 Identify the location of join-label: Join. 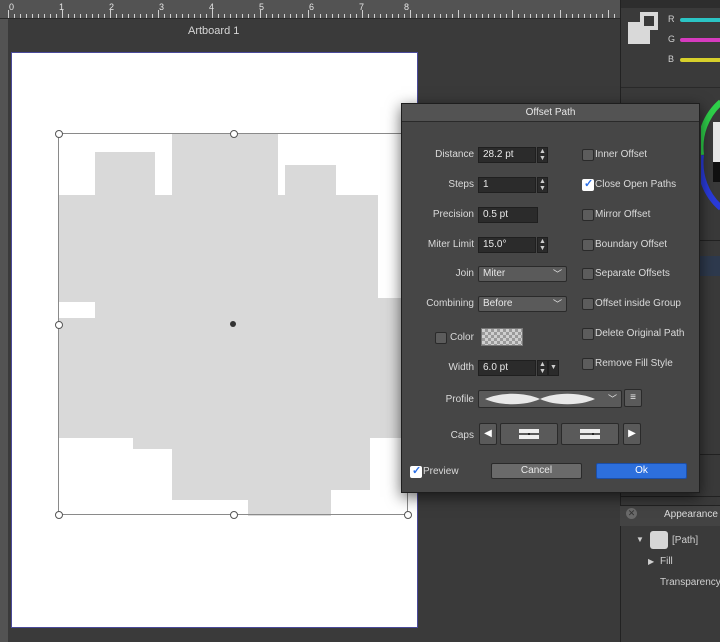
(464, 273).